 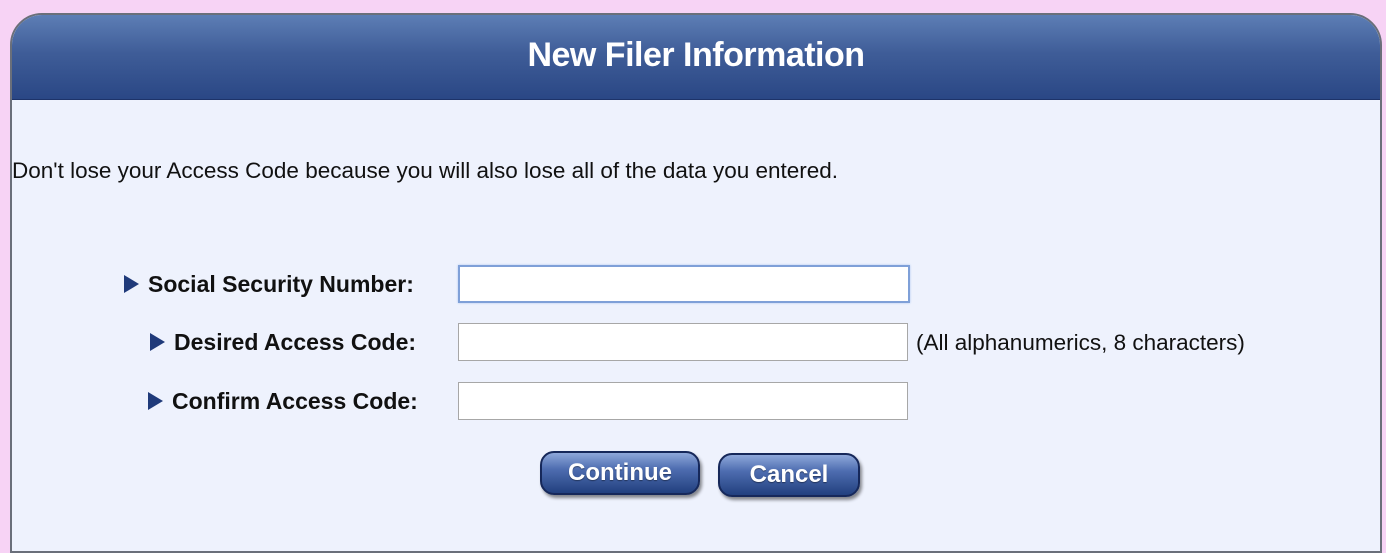 What do you see at coordinates (295, 400) in the screenshot?
I see `confirm-code-label: Confirm Access Code:` at bounding box center [295, 400].